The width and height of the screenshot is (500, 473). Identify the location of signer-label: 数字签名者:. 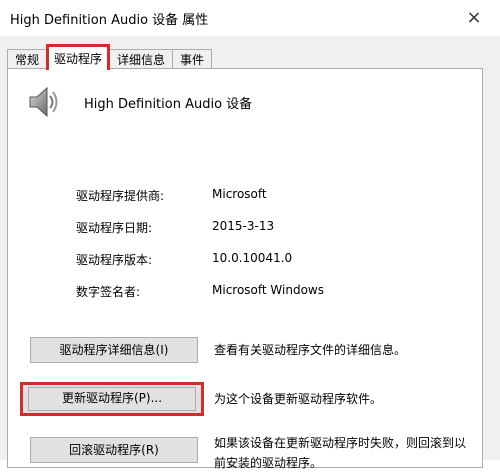
(108, 292).